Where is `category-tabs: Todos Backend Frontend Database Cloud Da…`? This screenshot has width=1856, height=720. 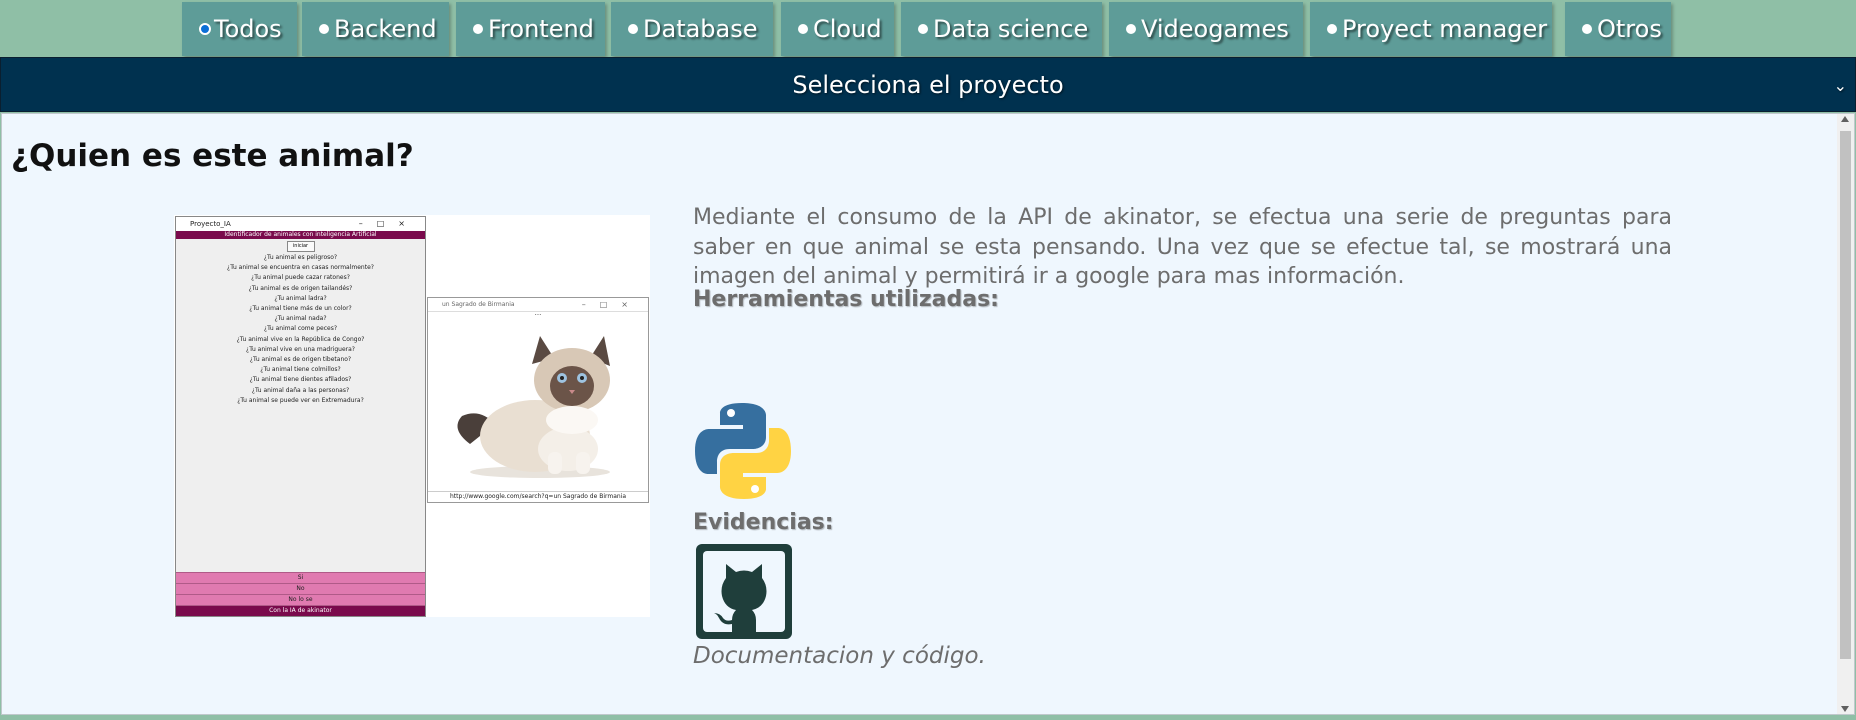 category-tabs: Todos Backend Frontend Database Cloud Da… is located at coordinates (928, 29).